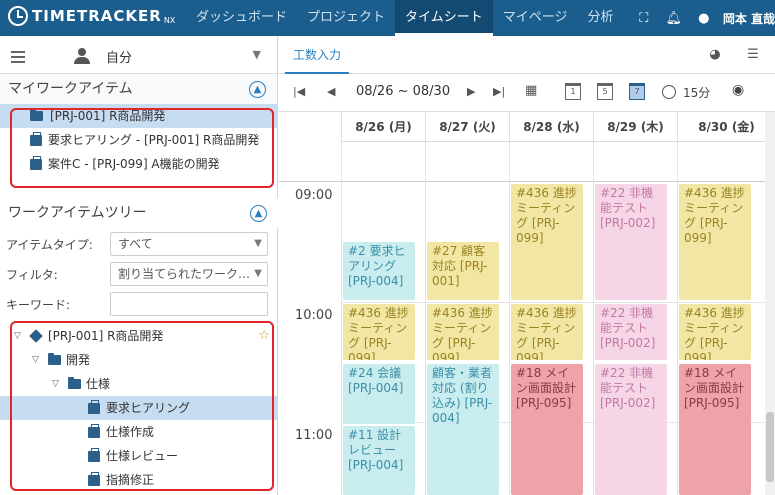 The height and width of the screenshot is (495, 775). What do you see at coordinates (467, 127) in the screenshot?
I see `day-header: 8/27 (火)` at bounding box center [467, 127].